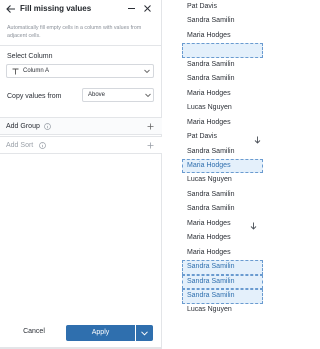  I want to click on add-group-label: Add Group, so click(23, 126).